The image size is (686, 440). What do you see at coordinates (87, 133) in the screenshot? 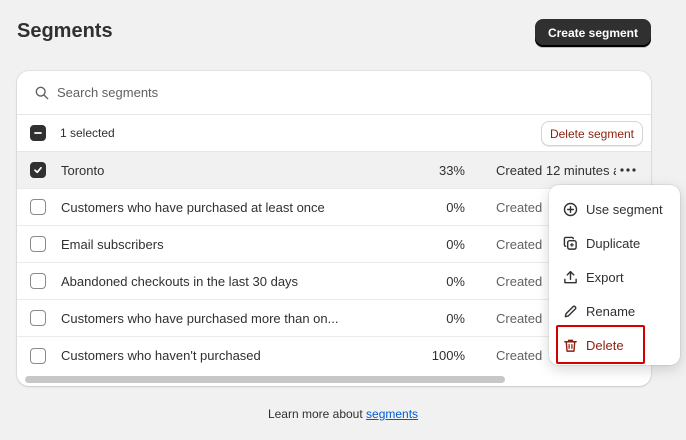
I see `selected-count: 1 selected` at bounding box center [87, 133].